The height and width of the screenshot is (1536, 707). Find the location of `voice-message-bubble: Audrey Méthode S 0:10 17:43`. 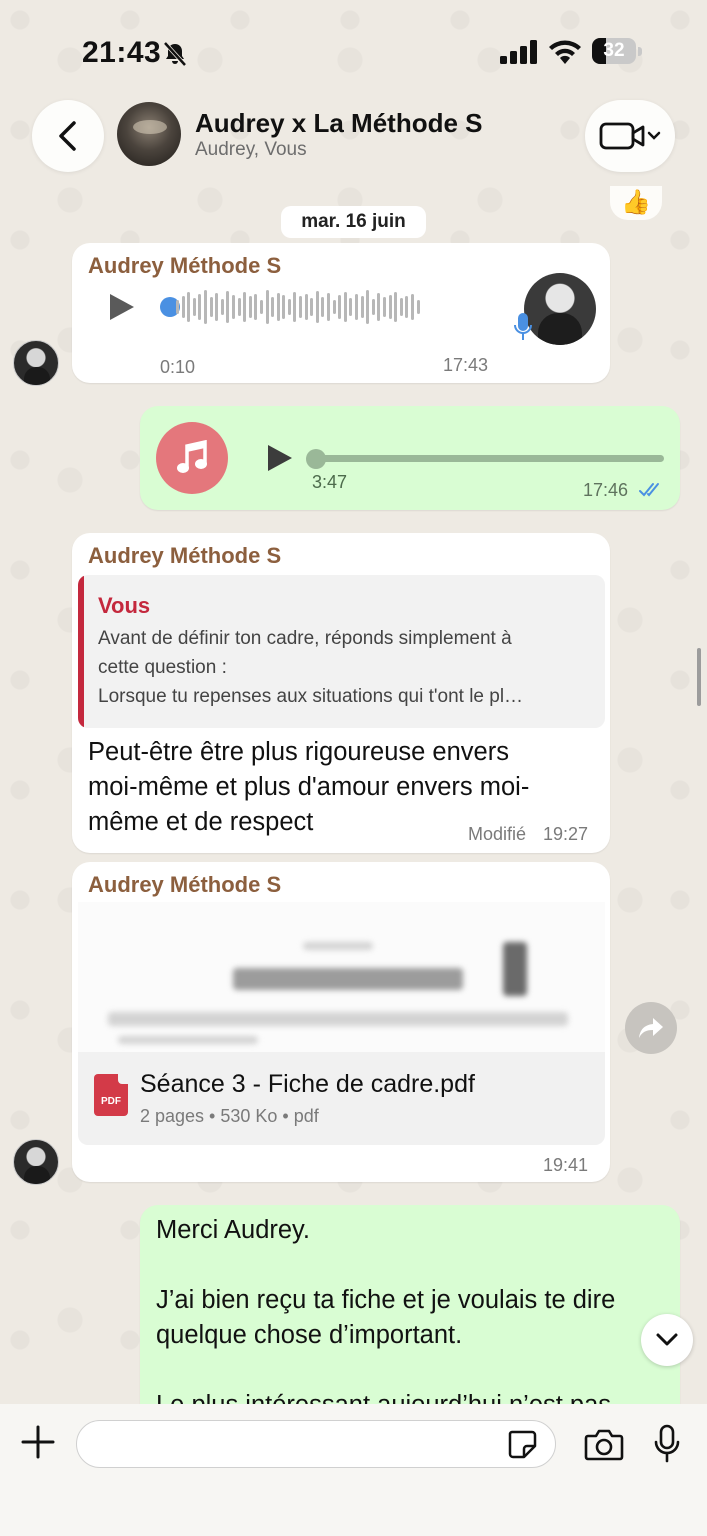

voice-message-bubble: Audrey Méthode S 0:10 17:43 is located at coordinates (341, 313).